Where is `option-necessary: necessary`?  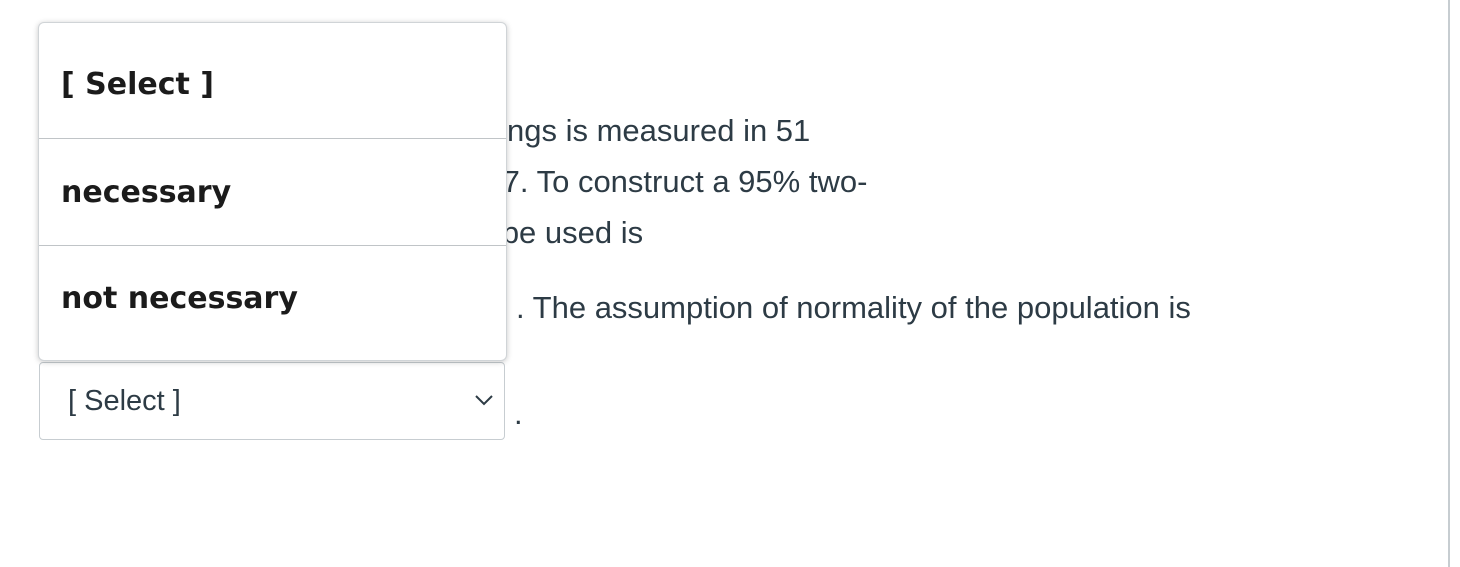
option-necessary: necessary is located at coordinates (272, 192).